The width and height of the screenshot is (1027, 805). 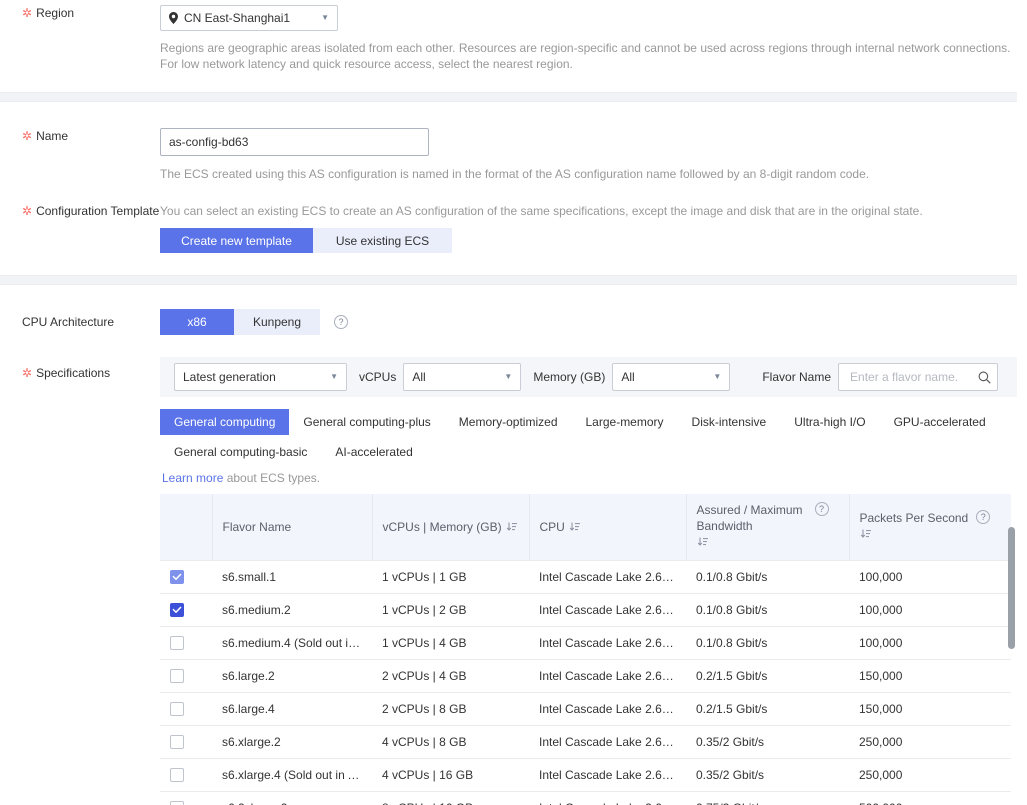 What do you see at coordinates (450, 775) in the screenshot?
I see `cell-vcpus-memory: 4 vCPUs | 16 GB` at bounding box center [450, 775].